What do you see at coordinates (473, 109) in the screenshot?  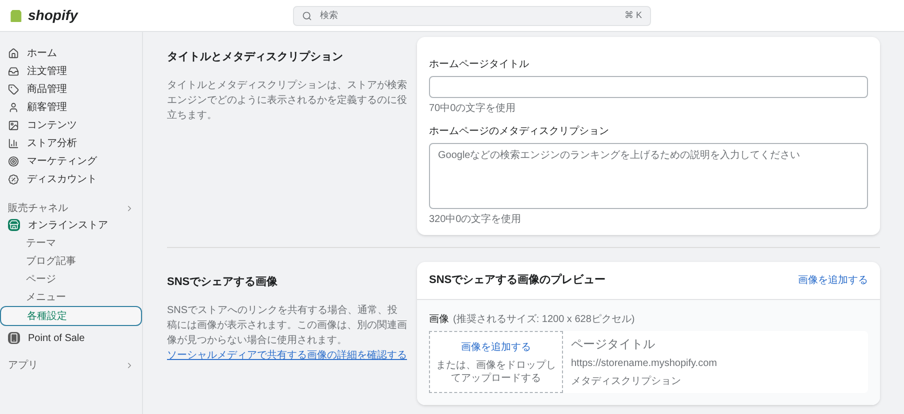 I see `character-count: 70中0の文字を使用` at bounding box center [473, 109].